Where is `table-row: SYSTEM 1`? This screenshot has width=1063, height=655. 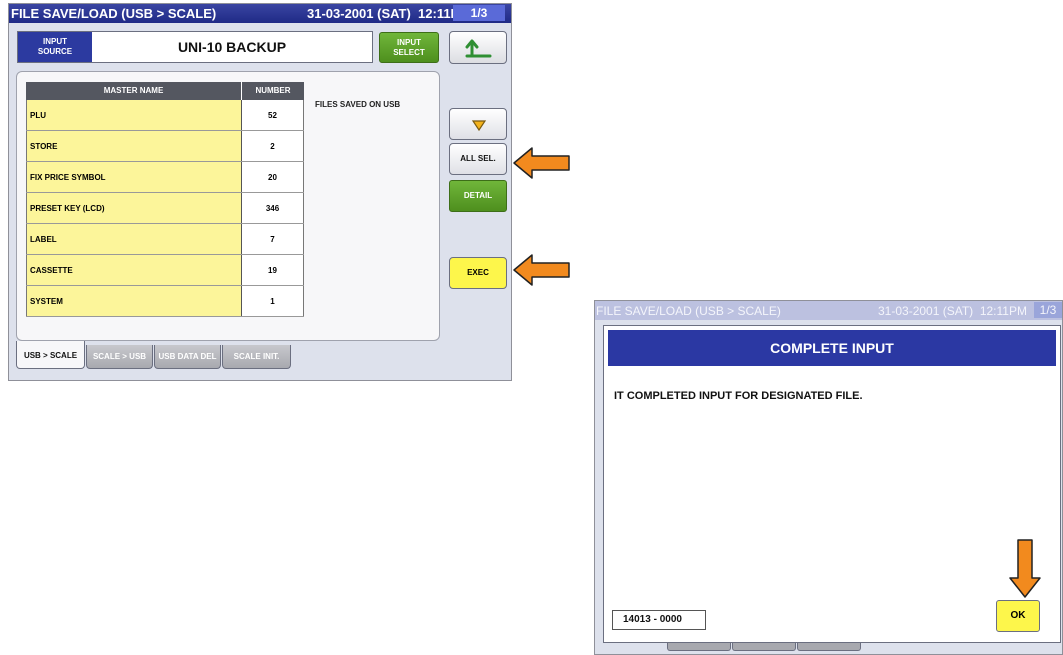 table-row: SYSTEM 1 is located at coordinates (165, 301).